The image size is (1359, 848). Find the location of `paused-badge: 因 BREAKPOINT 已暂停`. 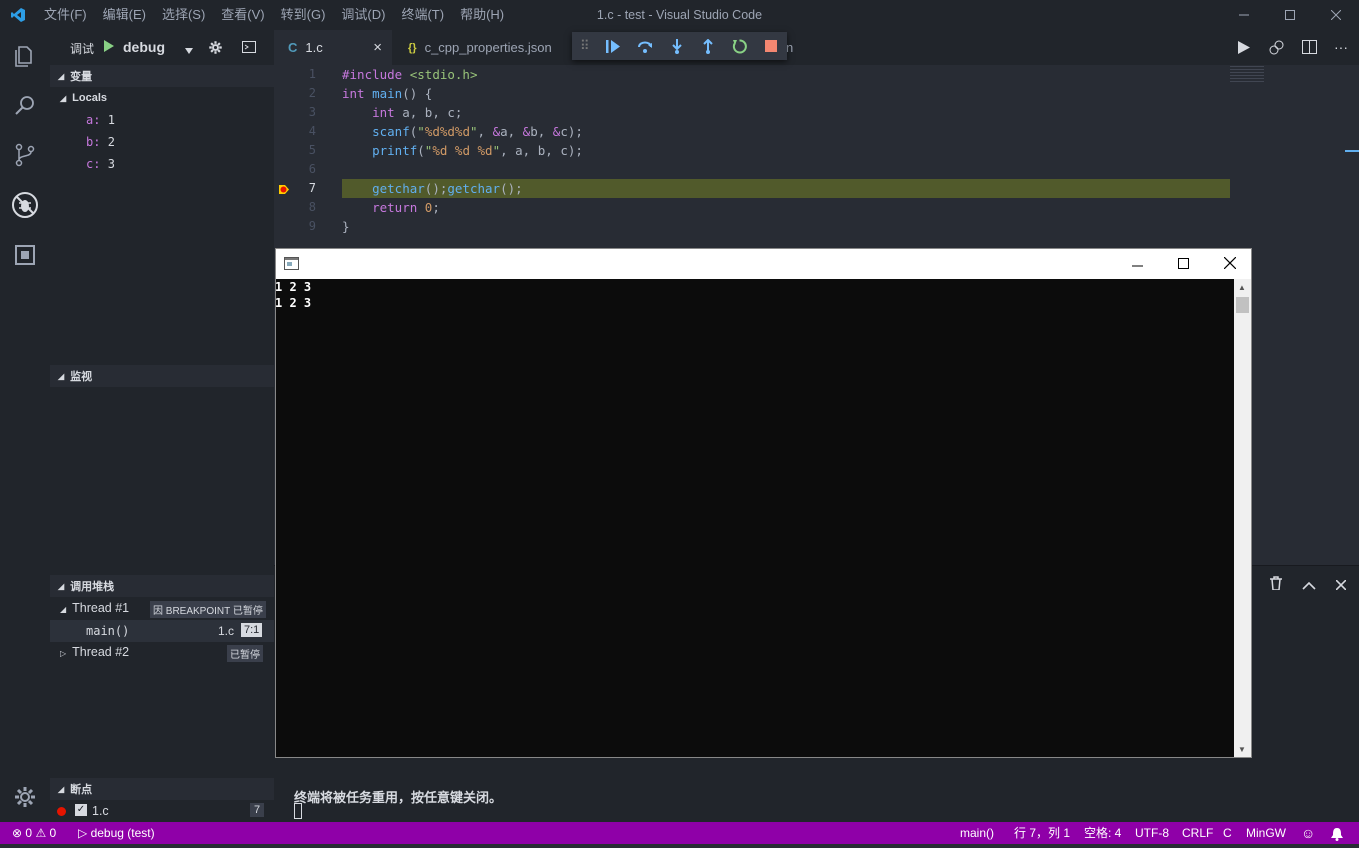

paused-badge: 因 BREAKPOINT 已暂停 is located at coordinates (208, 609).